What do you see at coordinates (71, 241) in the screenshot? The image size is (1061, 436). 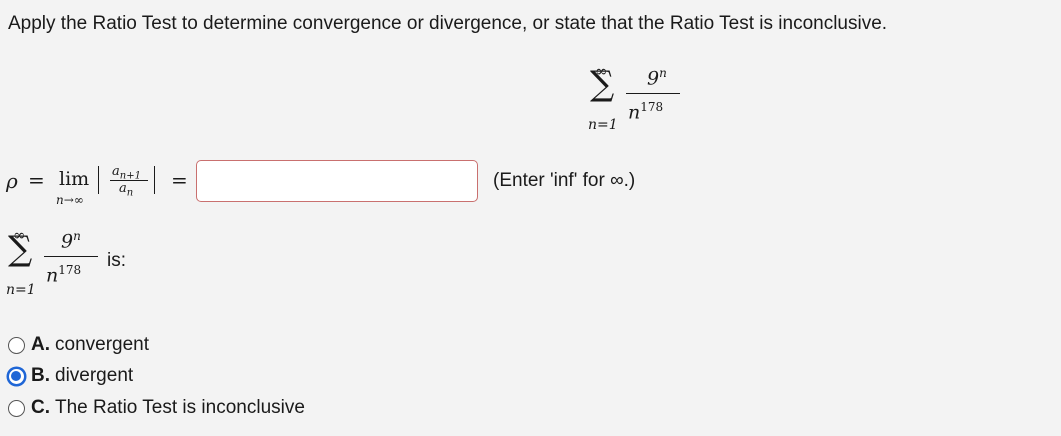 I see `series-numerator-2: 9n` at bounding box center [71, 241].